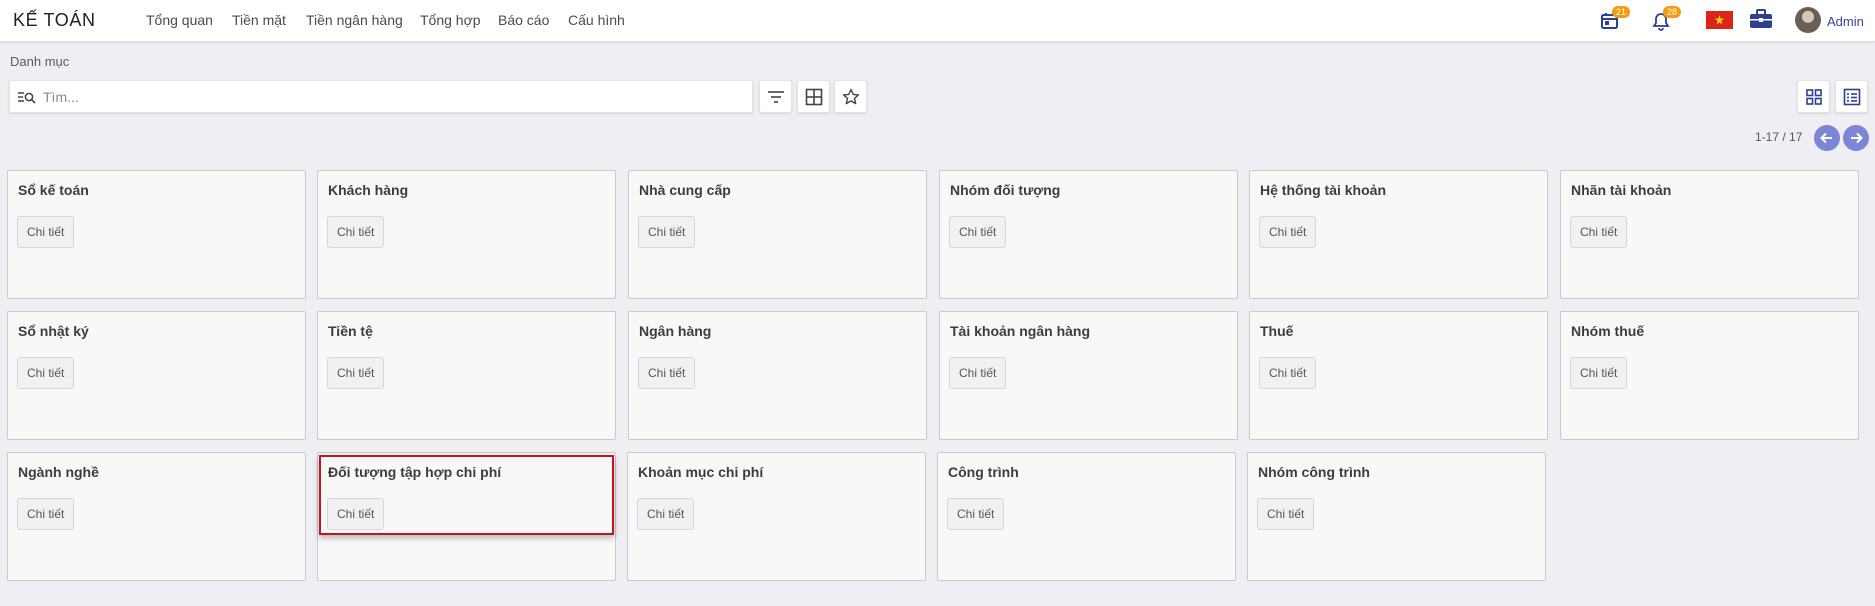  I want to click on card-doi-tuong-tap-hop-chi-phi: Đối tượng tập hợp chi phí Chi tiết, so click(466, 516).